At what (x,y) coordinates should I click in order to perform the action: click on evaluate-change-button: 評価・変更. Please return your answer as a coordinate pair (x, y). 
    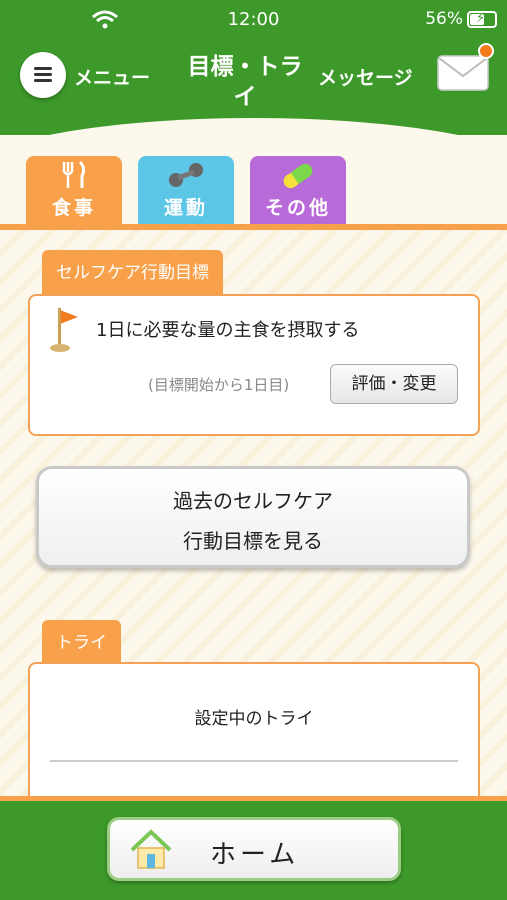
    Looking at the image, I should click on (394, 384).